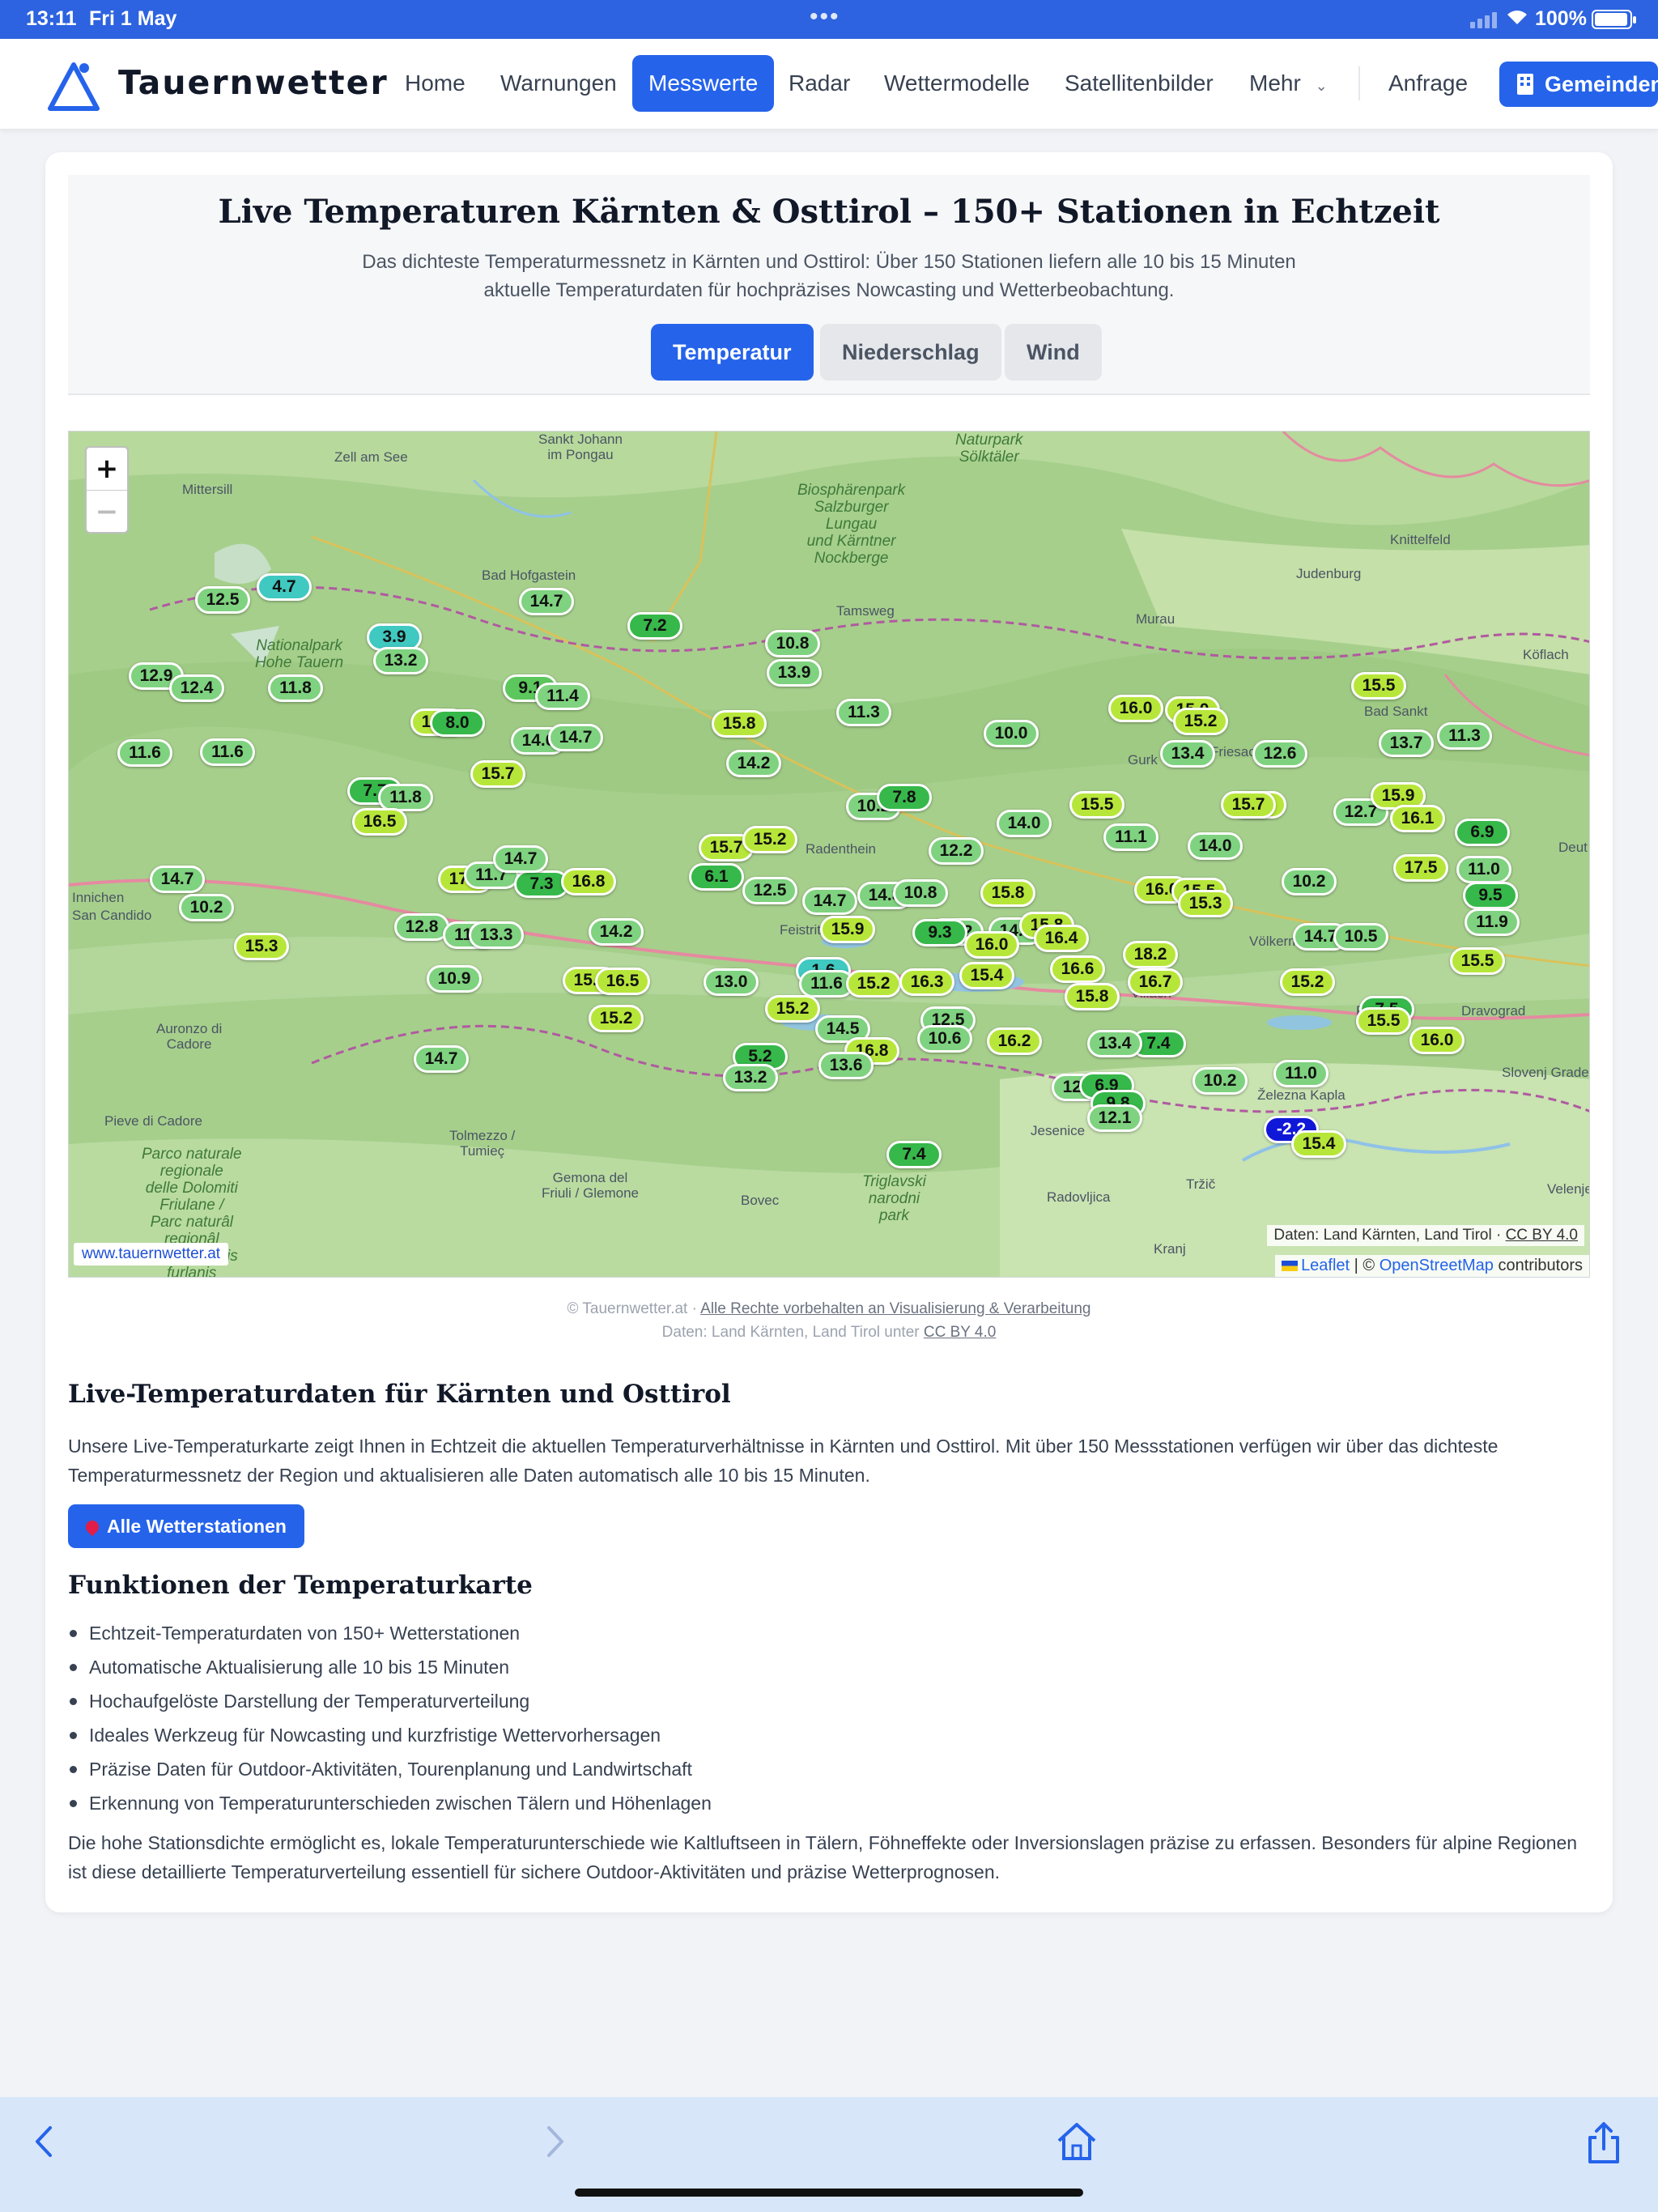 The height and width of the screenshot is (2212, 1658). I want to click on temperature-marker: 9.3, so click(939, 933).